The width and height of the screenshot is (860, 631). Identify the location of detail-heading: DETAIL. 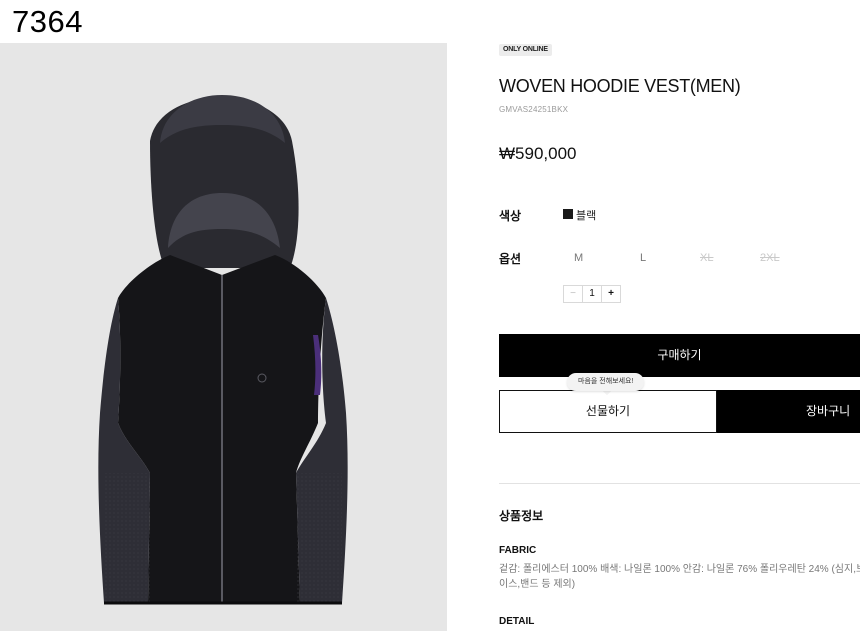
(517, 621).